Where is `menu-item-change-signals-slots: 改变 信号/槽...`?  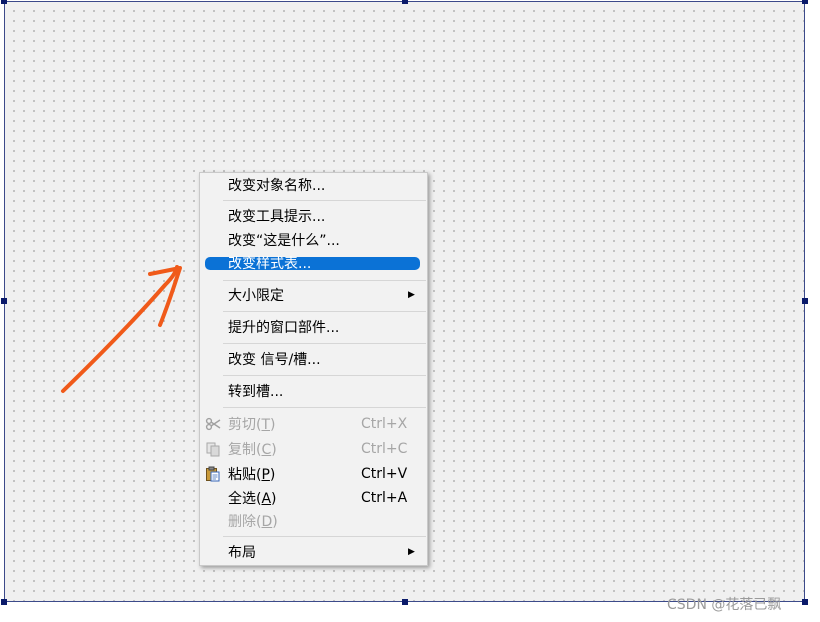 menu-item-change-signals-slots: 改变 信号/槽... is located at coordinates (313, 359).